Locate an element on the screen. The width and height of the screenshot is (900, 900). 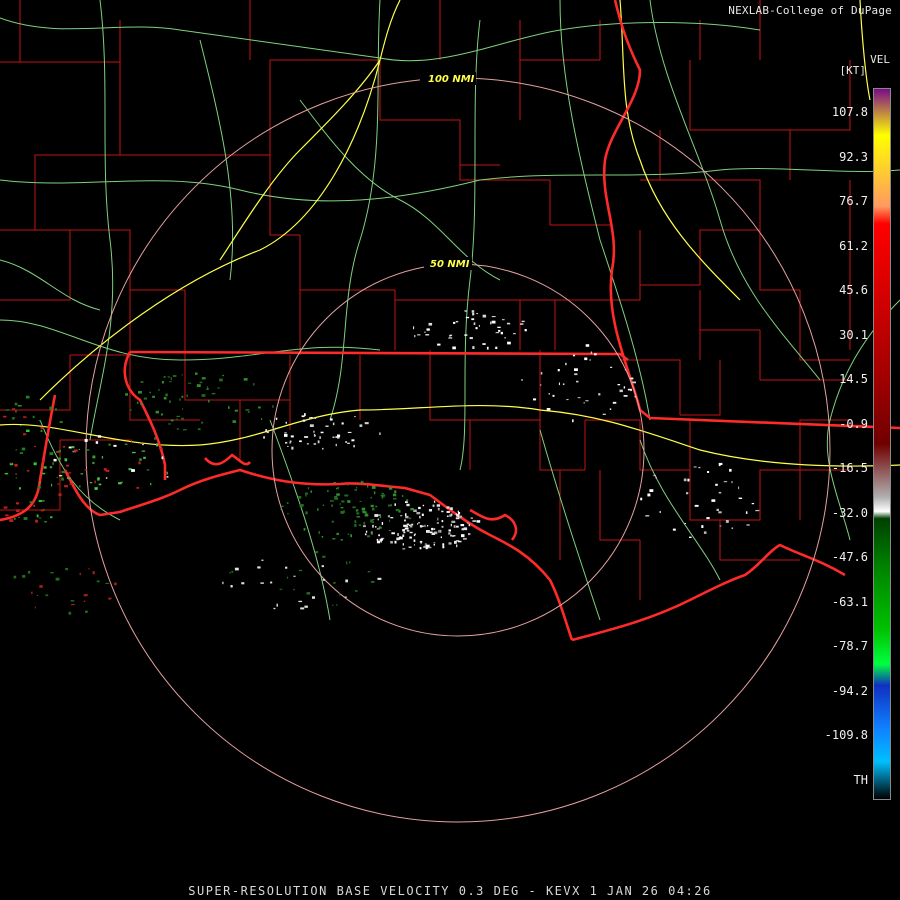
units-label: [KT] is located at coordinates (853, 70).